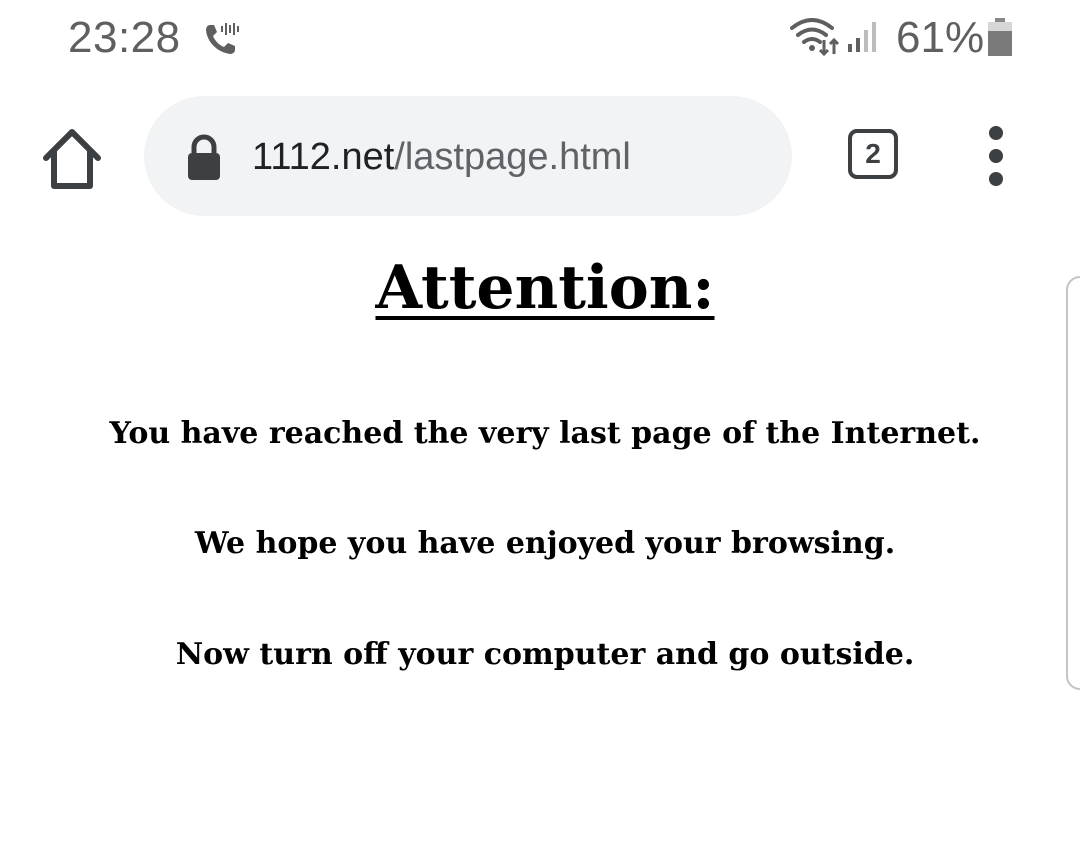  I want to click on signal-icon, so click(862, 37).